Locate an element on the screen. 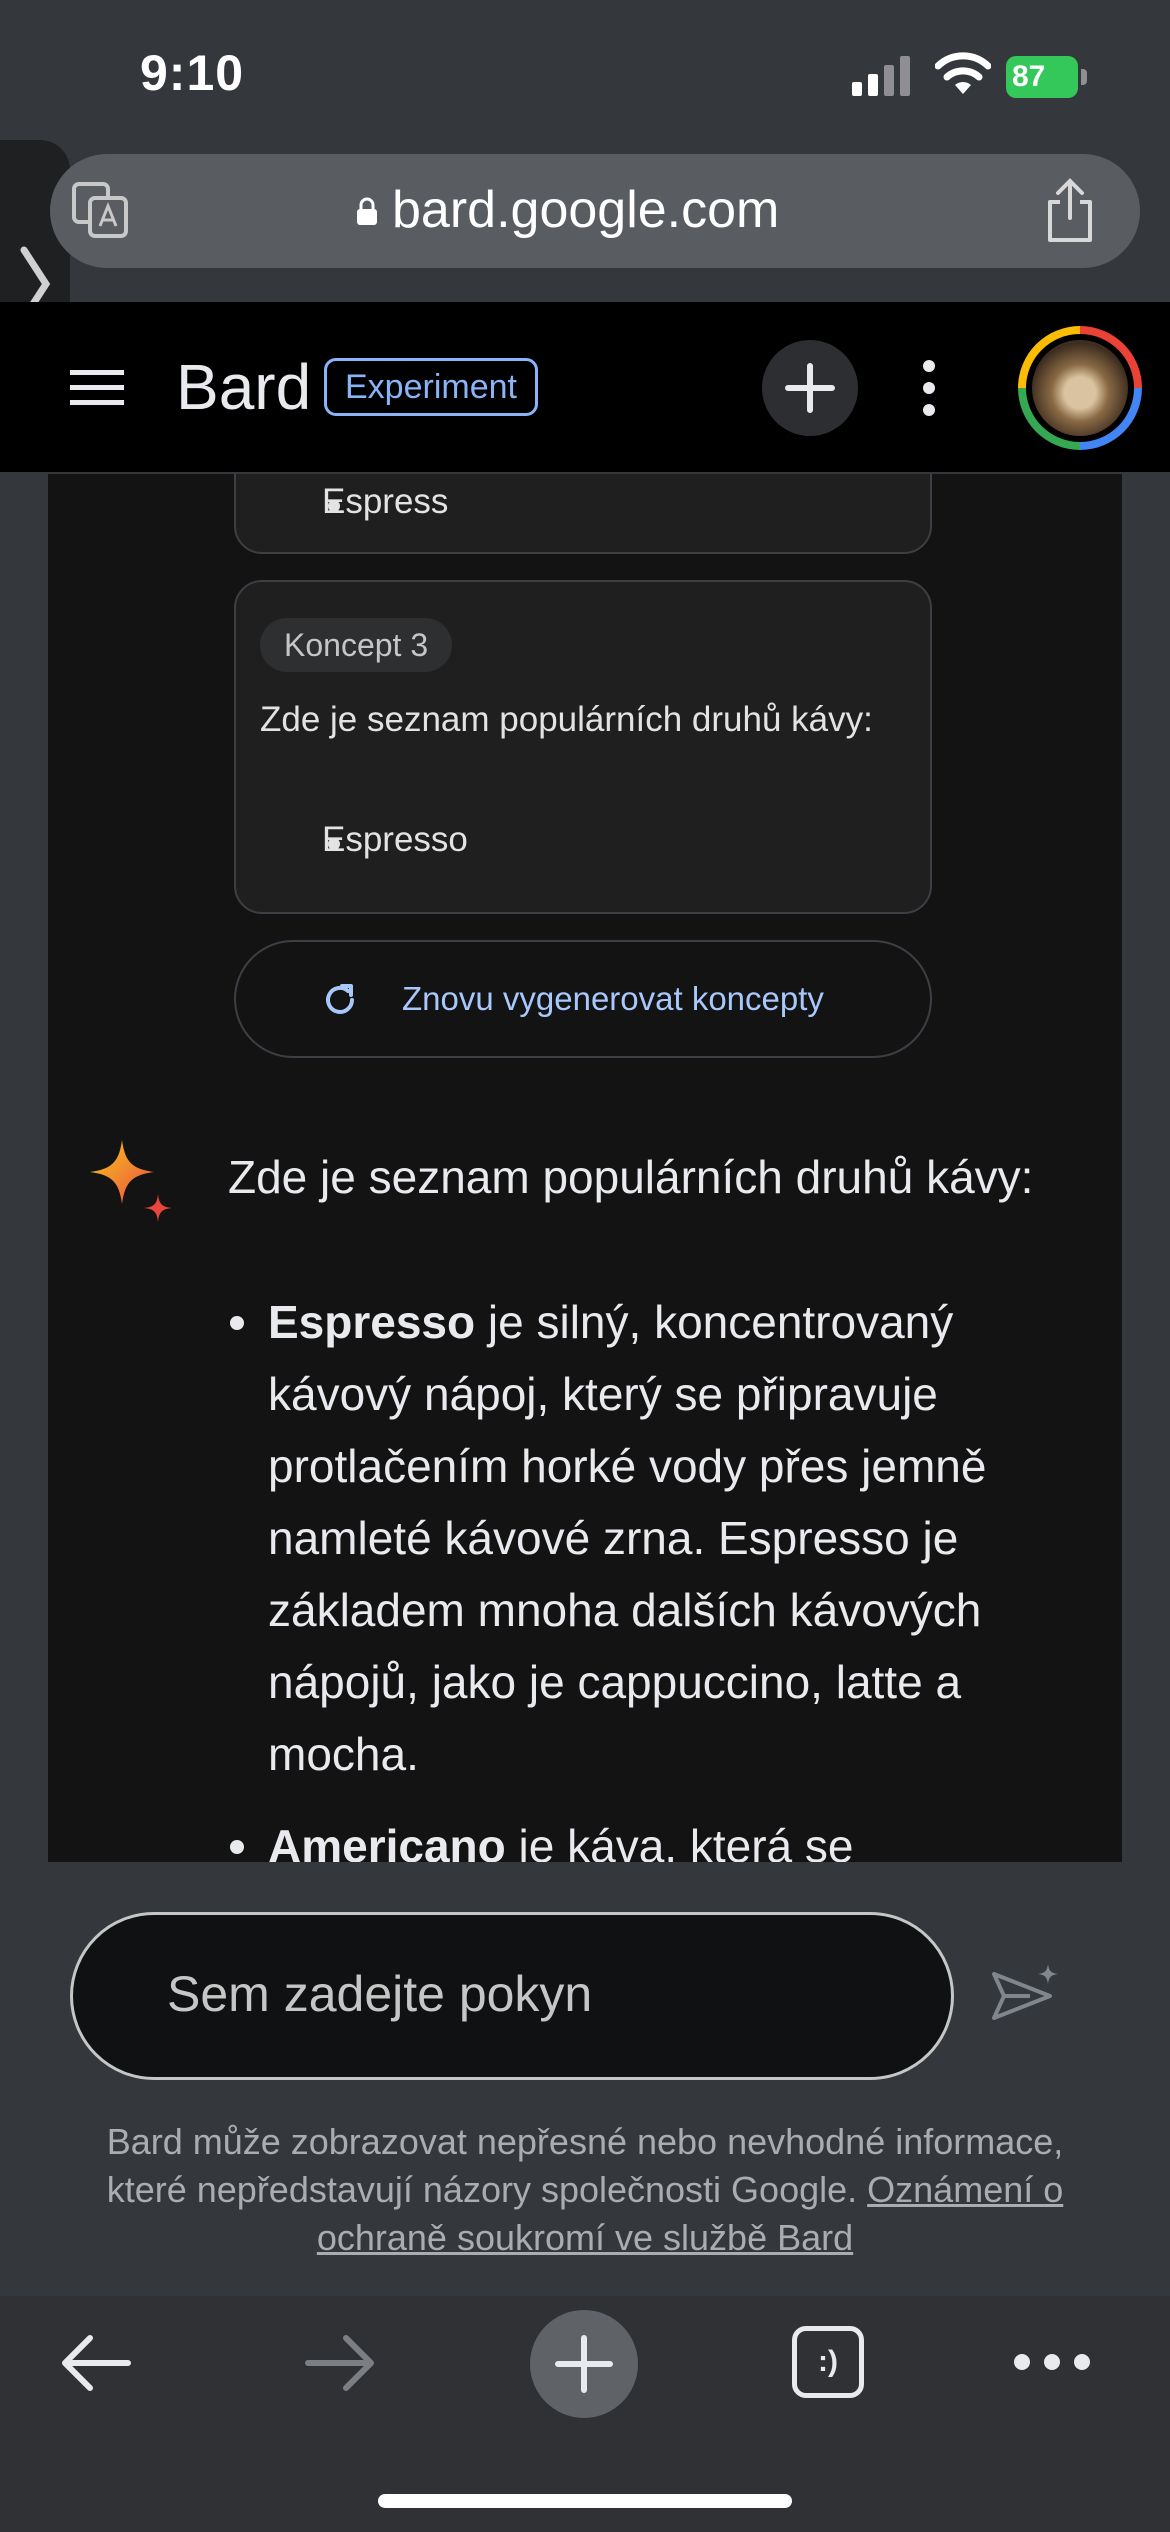 Image resolution: width=1170 pixels, height=2532 pixels. answer-intro: Zde je seznam populárních druhů kávy: is located at coordinates (631, 1177).